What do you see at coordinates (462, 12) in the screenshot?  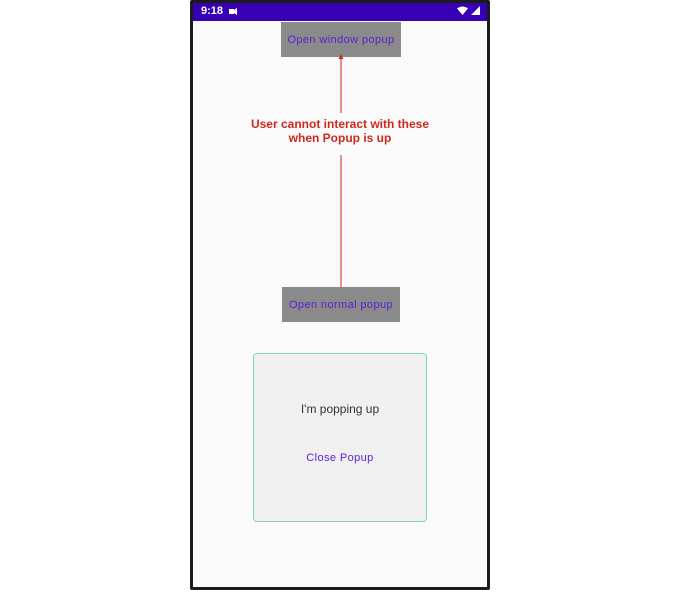 I see `wifi-icon` at bounding box center [462, 12].